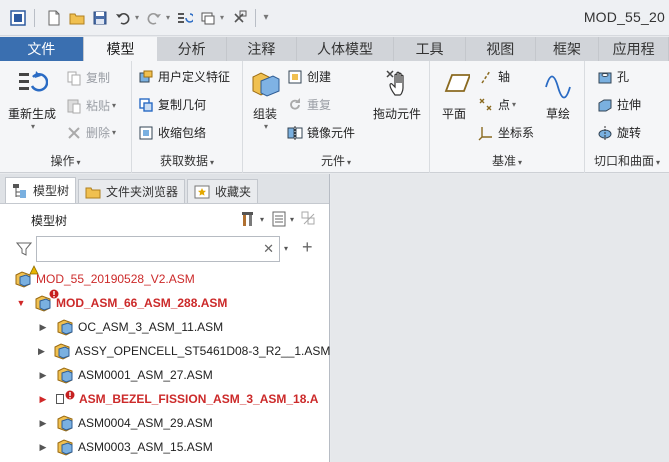  I want to click on tree-row: ▶ ASM0003_ASM_15.ASM, so click(165, 447).